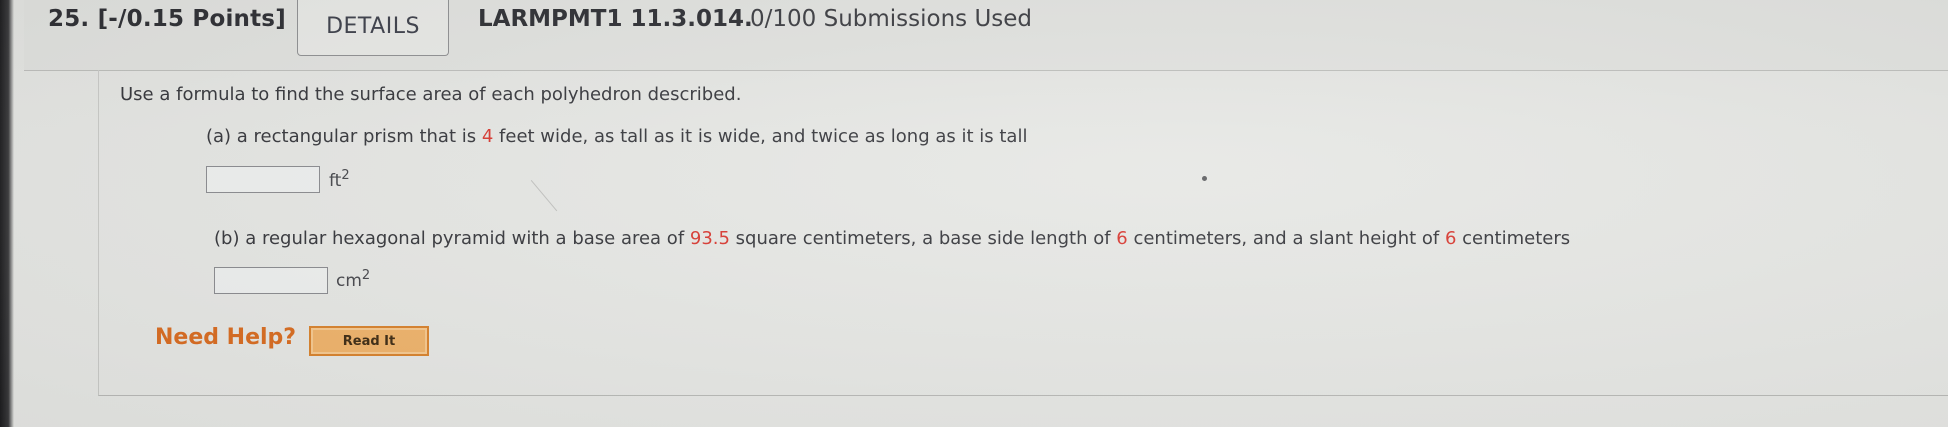  What do you see at coordinates (373, 28) in the screenshot?
I see `details-button: DETAILS` at bounding box center [373, 28].